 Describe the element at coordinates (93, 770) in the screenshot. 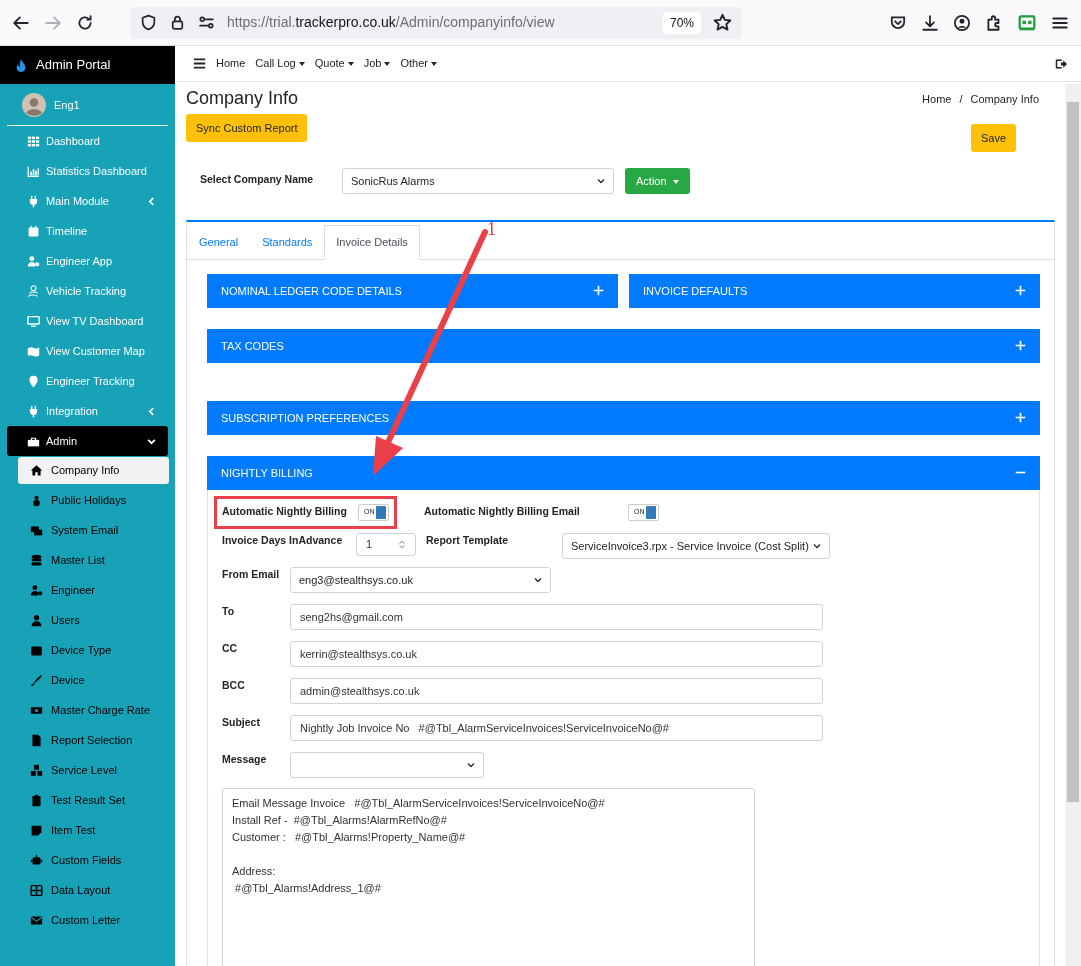

I see `sidebar-subitem: Service Level` at that location.